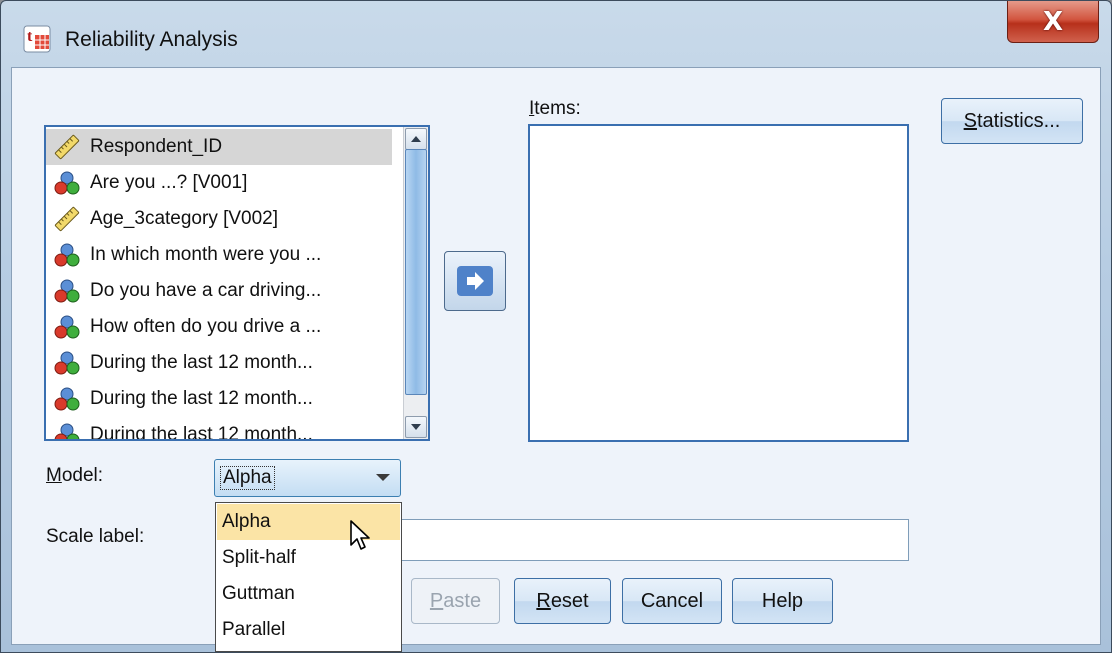 Image resolution: width=1112 pixels, height=653 pixels. I want to click on cancel-button: Cancel, so click(672, 601).